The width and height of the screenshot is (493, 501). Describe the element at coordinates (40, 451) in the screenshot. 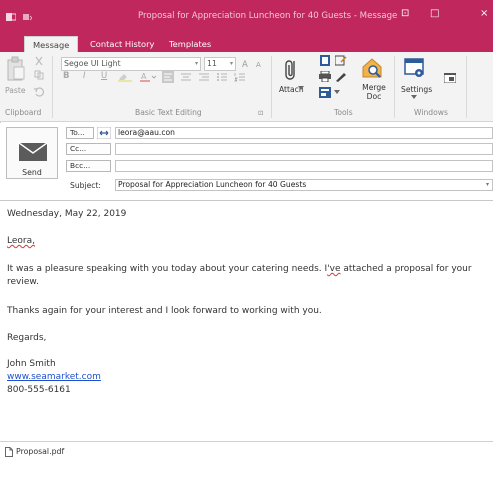

I see `attachment-name: Proposal.pdf` at that location.